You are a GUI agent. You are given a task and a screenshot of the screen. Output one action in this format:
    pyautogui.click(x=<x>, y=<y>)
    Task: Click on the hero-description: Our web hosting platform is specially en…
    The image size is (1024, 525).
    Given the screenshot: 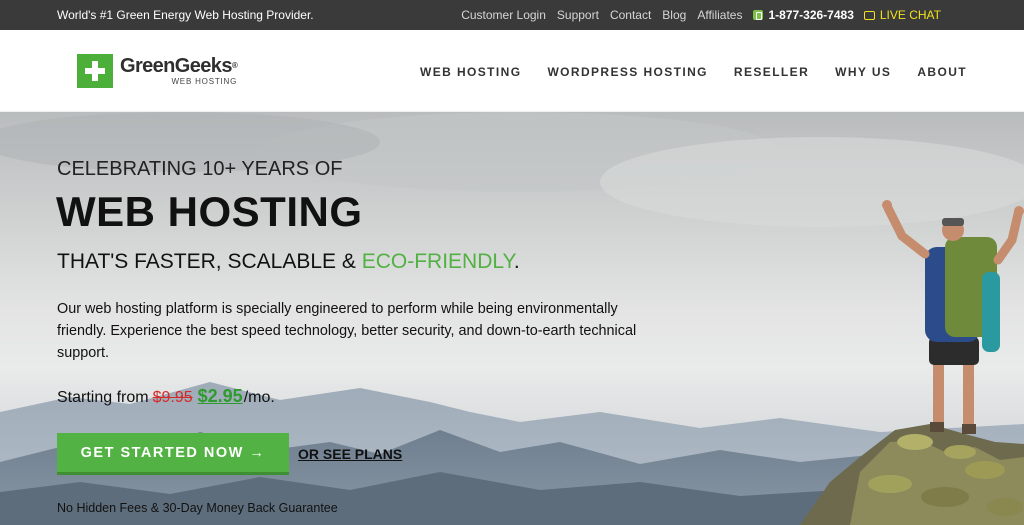 What is the action you would take?
    pyautogui.click(x=347, y=331)
    